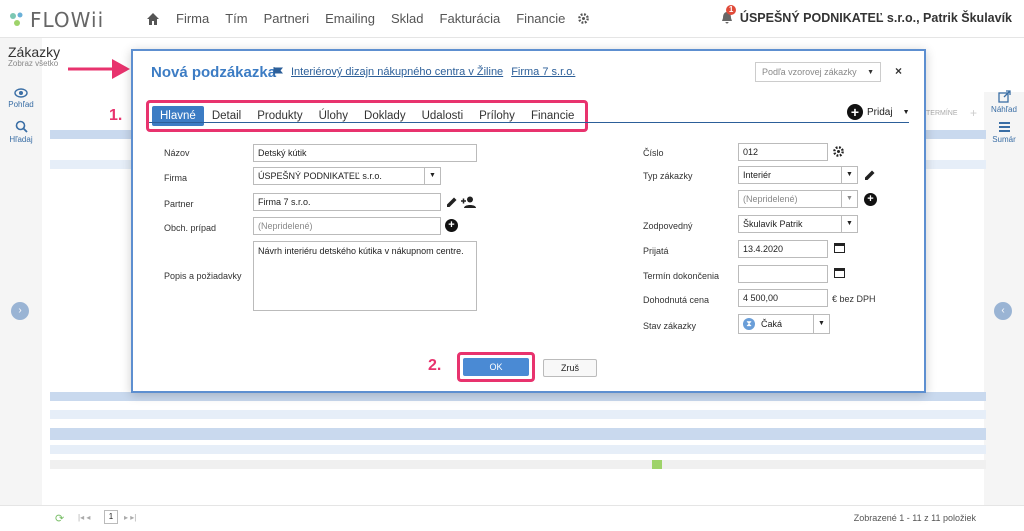 The height and width of the screenshot is (531, 1024). I want to click on summary-label: Sumár, so click(1004, 139).